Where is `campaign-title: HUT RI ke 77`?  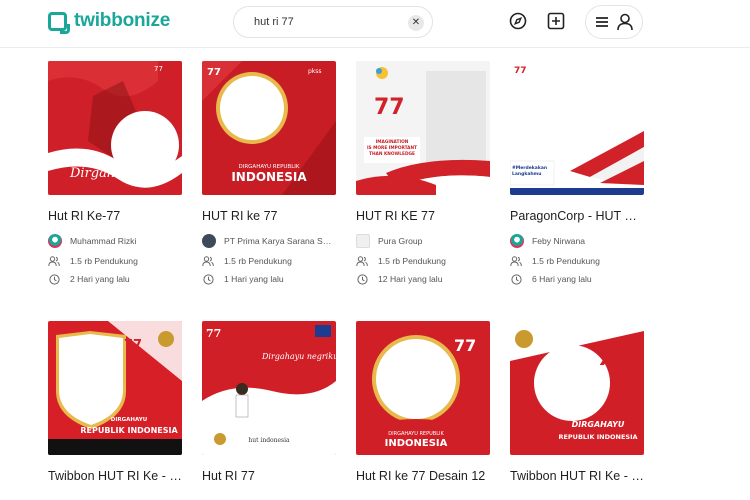 campaign-title: HUT RI ke 77 is located at coordinates (269, 217).